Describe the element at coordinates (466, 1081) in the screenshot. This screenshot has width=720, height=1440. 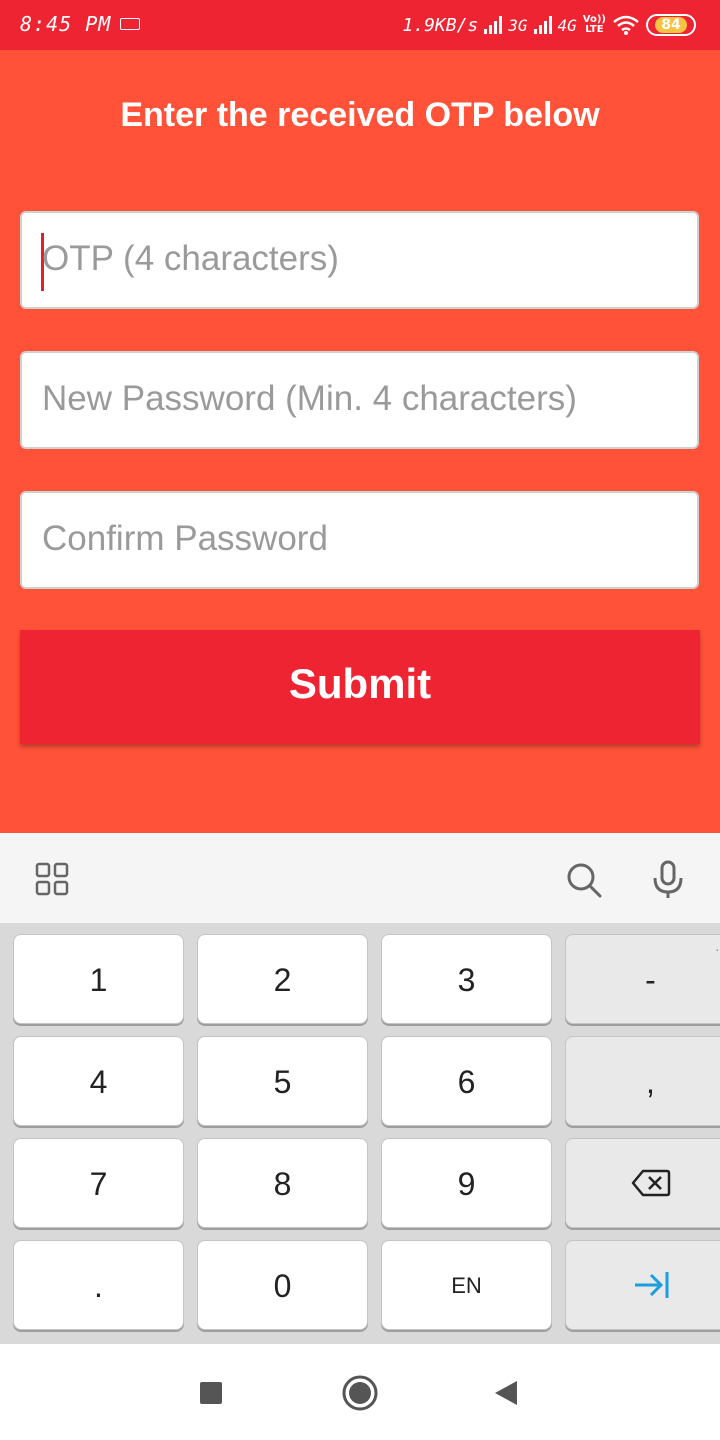
I see `key-6: 6` at that location.